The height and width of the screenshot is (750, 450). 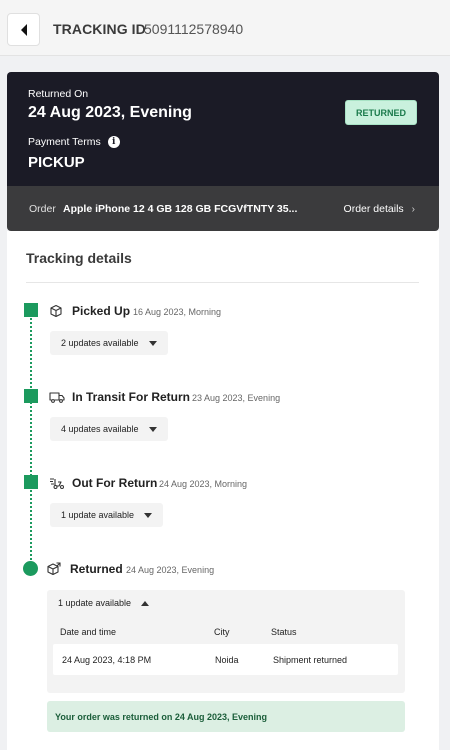 What do you see at coordinates (113, 142) in the screenshot?
I see `info-icon: i` at bounding box center [113, 142].